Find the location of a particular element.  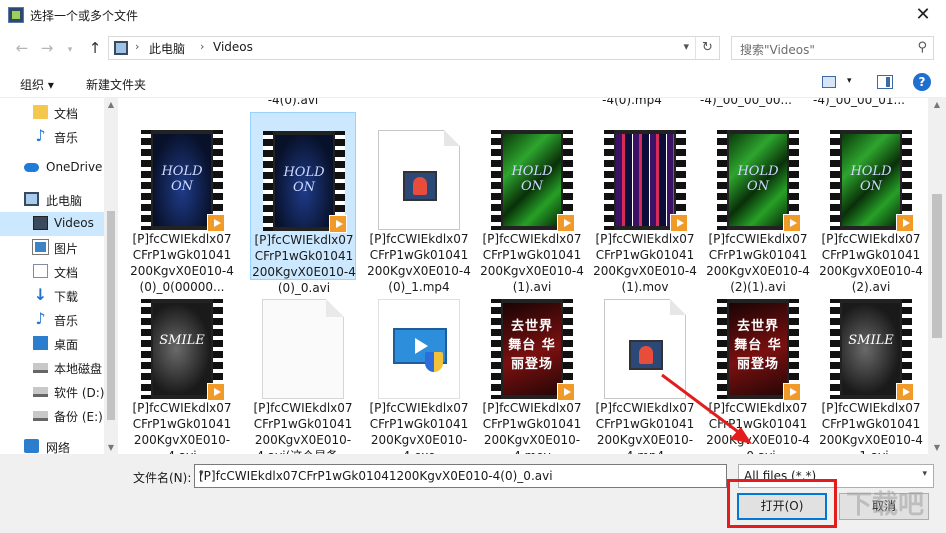

file-name-partial: -4(0).mp4 is located at coordinates (632, 102).